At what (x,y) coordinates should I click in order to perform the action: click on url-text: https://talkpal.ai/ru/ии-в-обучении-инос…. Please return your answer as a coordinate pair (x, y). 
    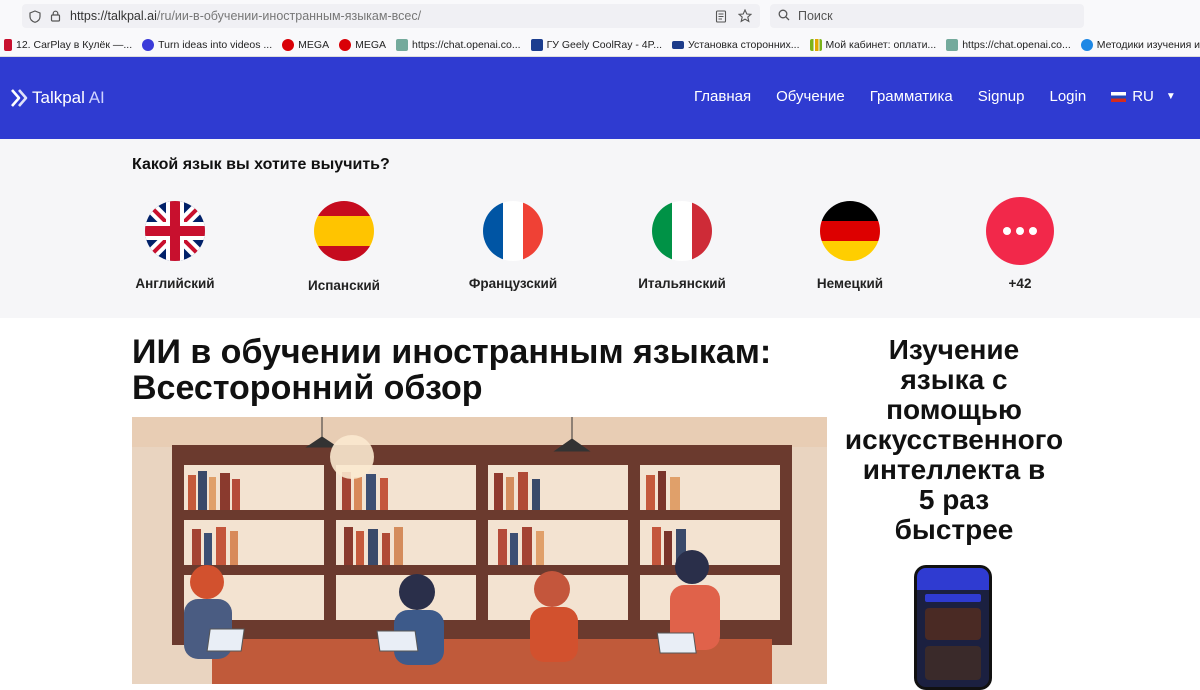
    Looking at the image, I should click on (391, 16).